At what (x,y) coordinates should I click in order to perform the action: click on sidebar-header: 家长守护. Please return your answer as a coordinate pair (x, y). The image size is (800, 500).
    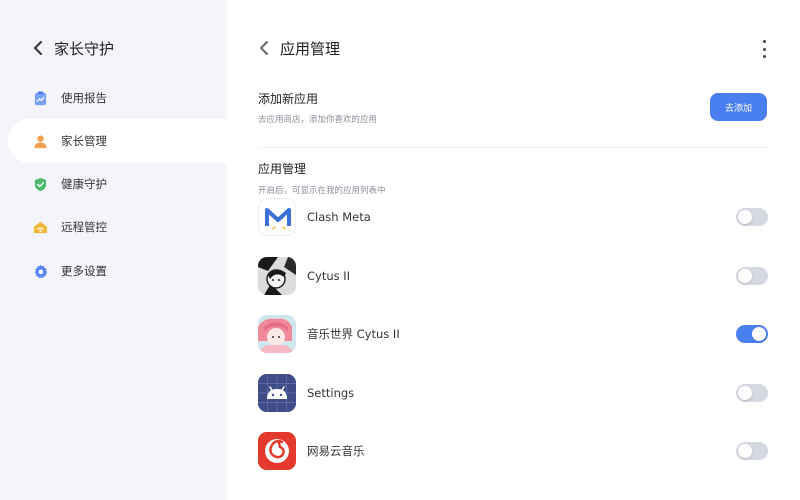
    Looking at the image, I should click on (73, 48).